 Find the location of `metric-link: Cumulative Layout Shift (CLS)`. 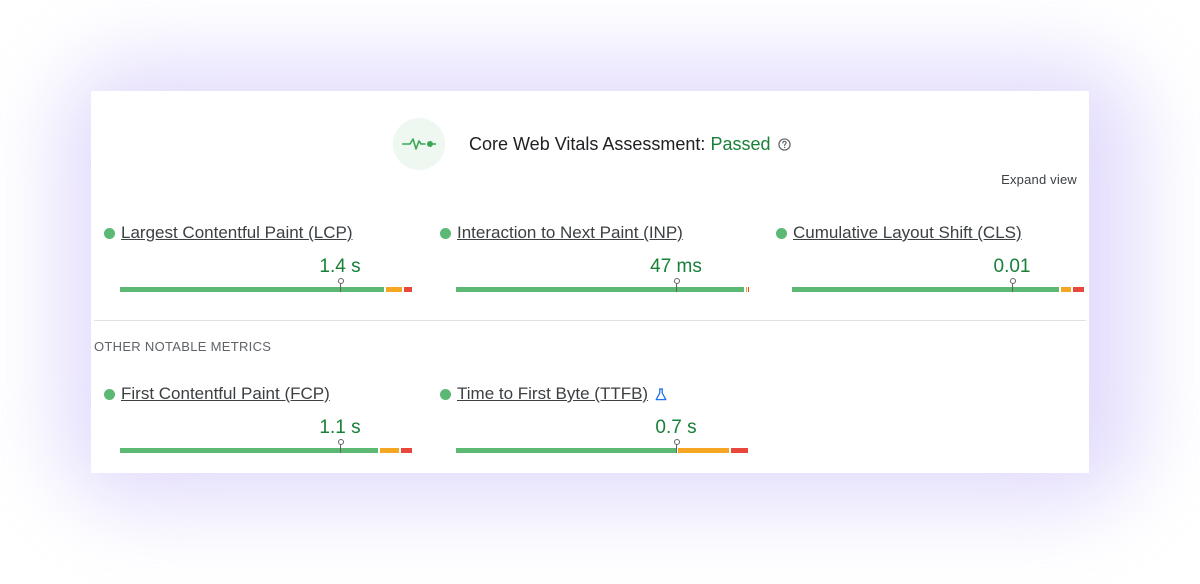

metric-link: Cumulative Layout Shift (CLS) is located at coordinates (907, 233).